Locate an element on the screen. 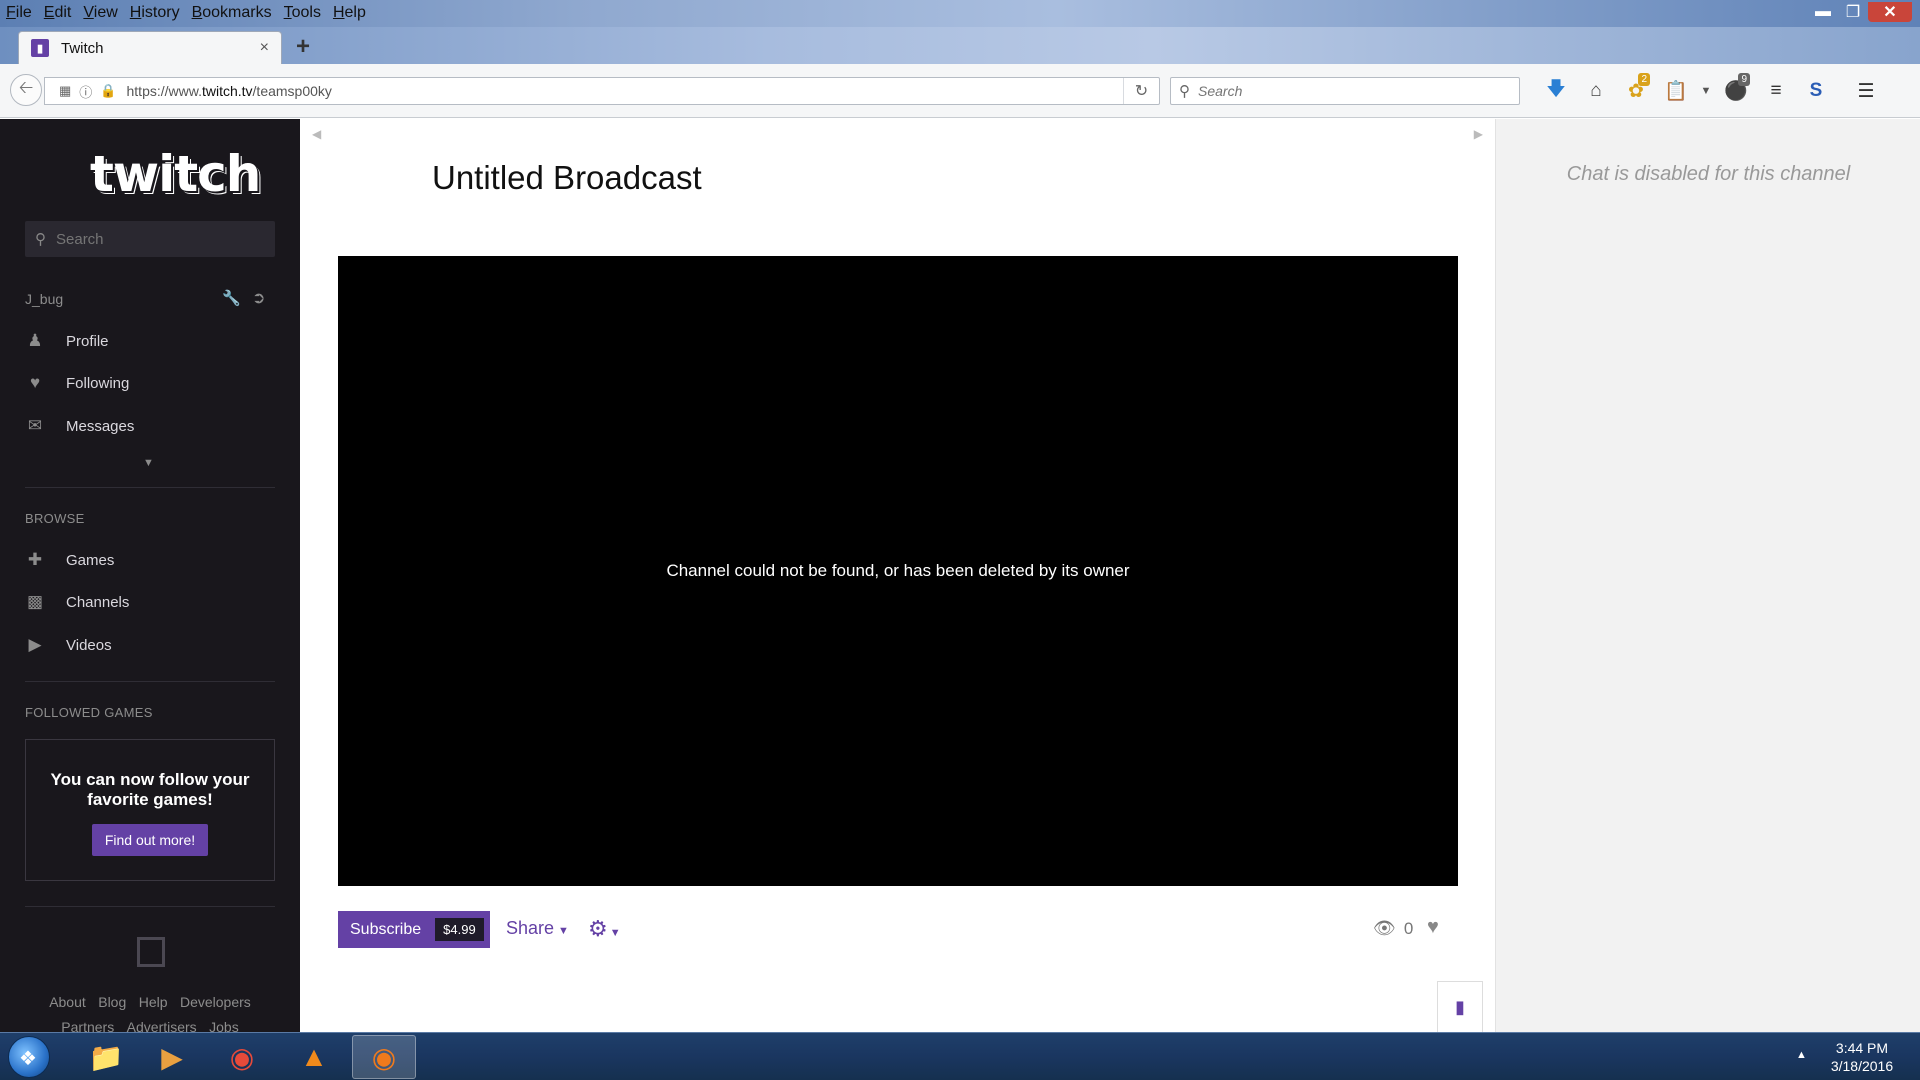  info-icon: ⓘ is located at coordinates (85, 91).